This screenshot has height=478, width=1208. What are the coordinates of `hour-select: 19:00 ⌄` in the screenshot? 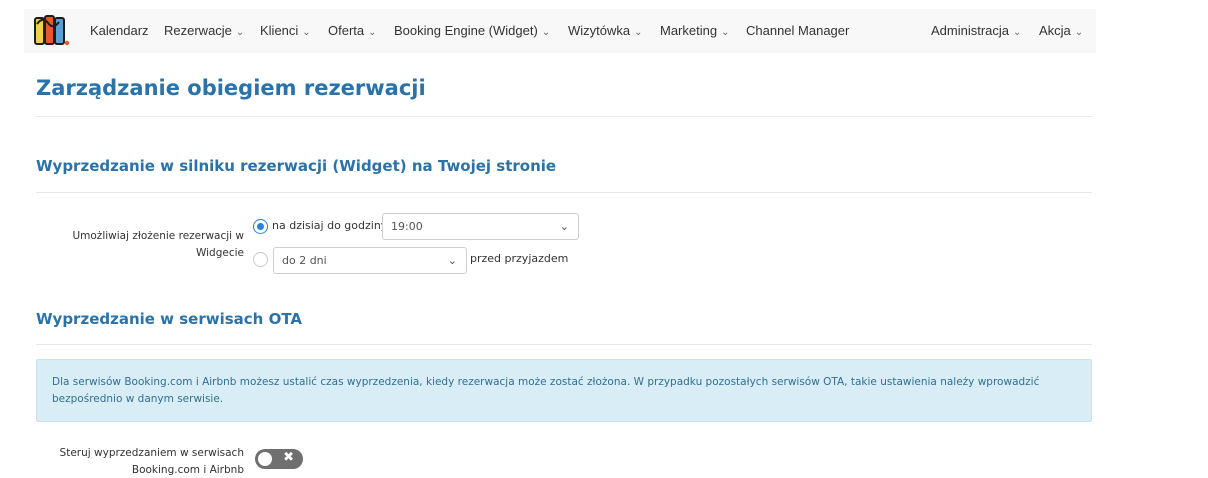 It's located at (480, 226).